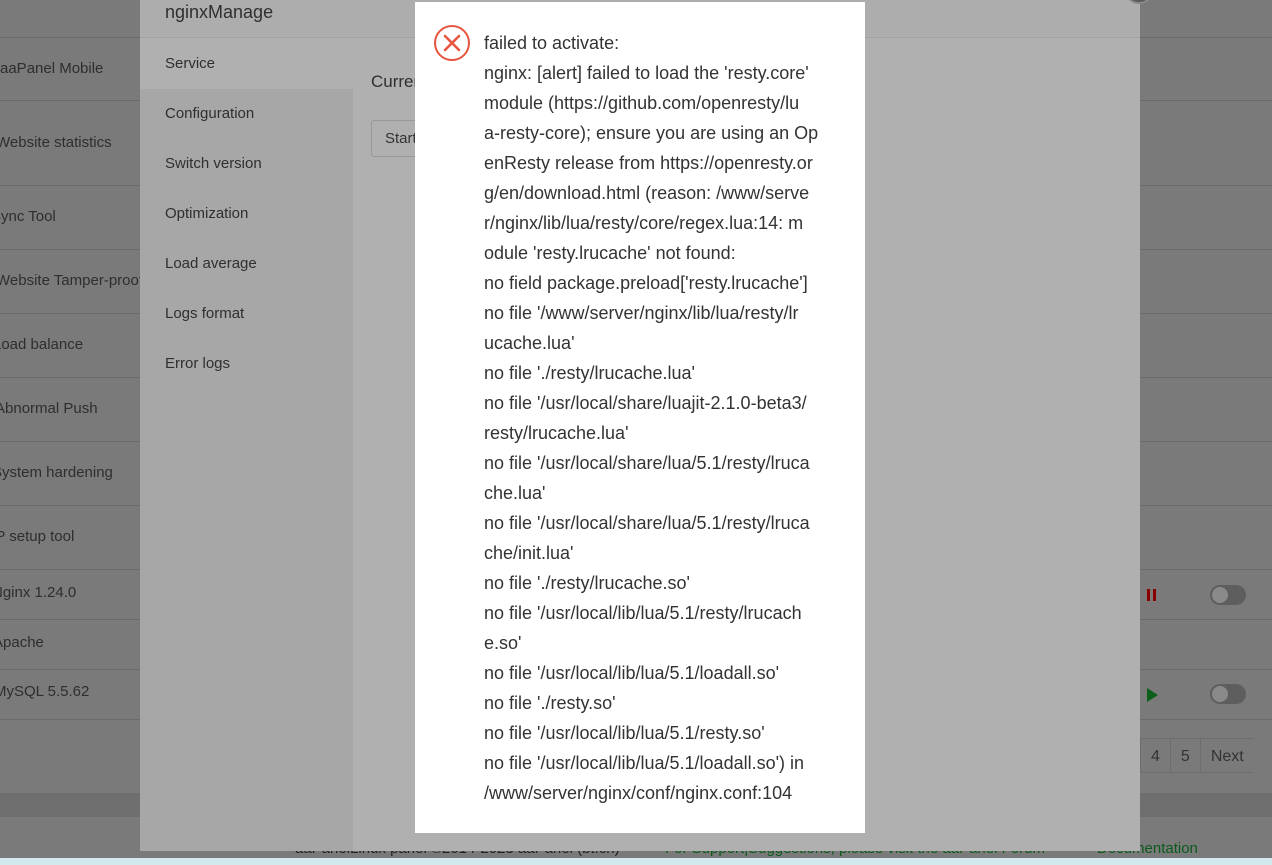 This screenshot has height=865, width=1272. I want to click on taskbar-strip, so click(636, 861).